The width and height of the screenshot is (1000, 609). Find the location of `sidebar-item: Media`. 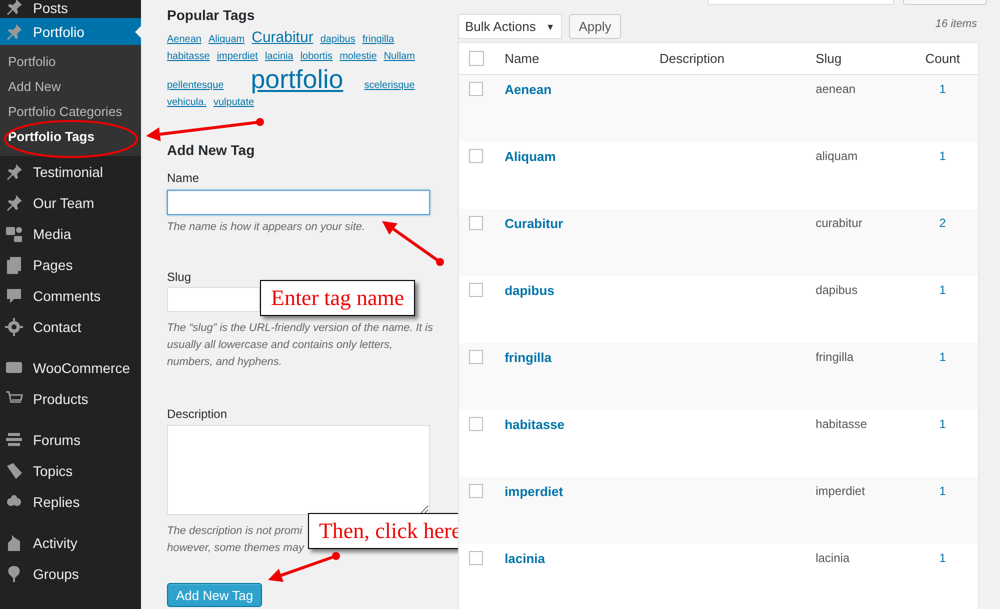

sidebar-item: Media is located at coordinates (70, 233).